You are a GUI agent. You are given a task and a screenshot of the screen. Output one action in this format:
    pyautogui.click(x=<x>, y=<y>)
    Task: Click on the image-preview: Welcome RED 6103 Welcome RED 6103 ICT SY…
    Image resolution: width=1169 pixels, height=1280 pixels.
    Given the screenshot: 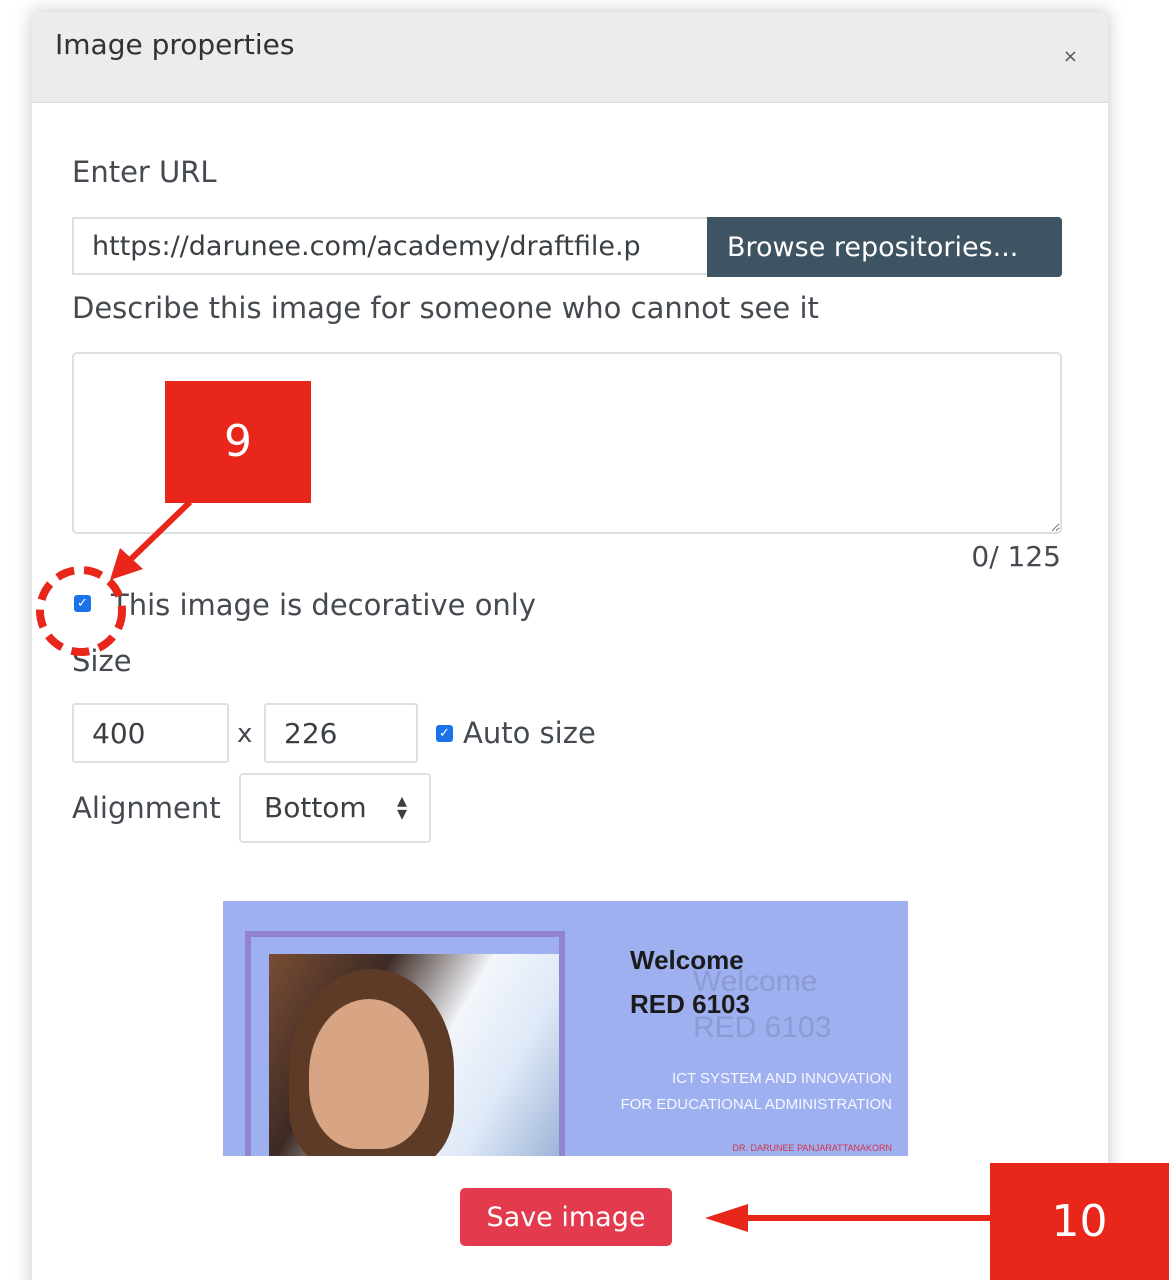 What is the action you would take?
    pyautogui.click(x=565, y=1028)
    